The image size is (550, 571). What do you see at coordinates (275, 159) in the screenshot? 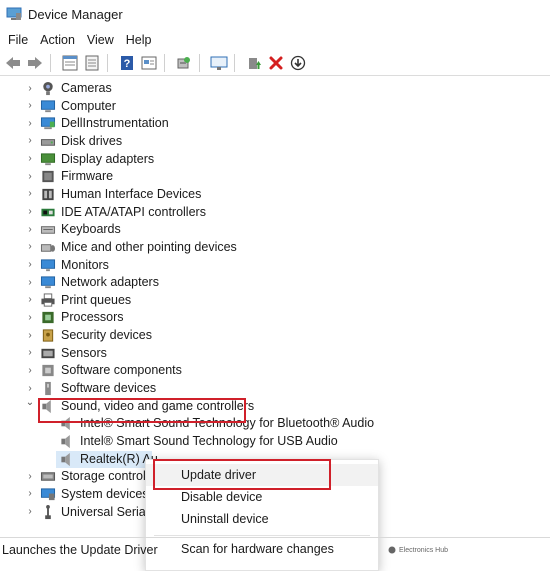
I see `tree-category-item: › Display adapters` at bounding box center [275, 159].